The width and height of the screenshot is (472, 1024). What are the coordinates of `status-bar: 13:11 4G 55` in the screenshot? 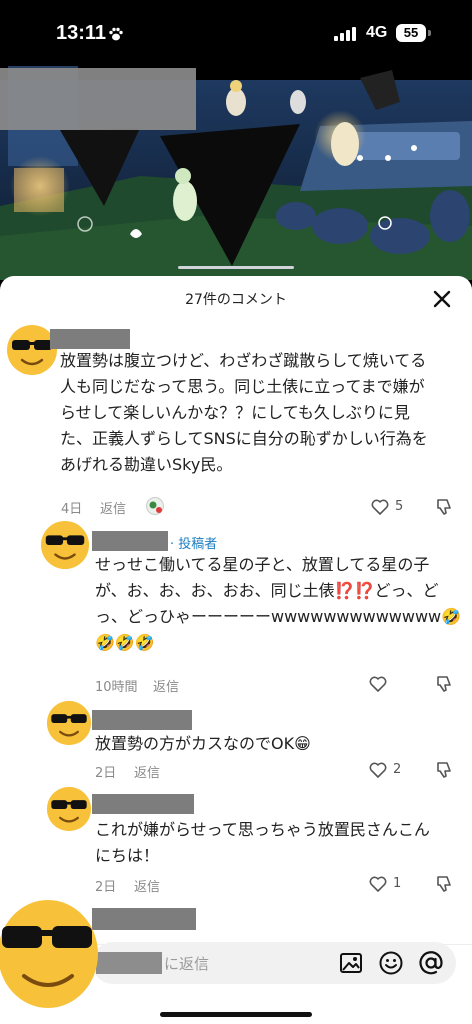 It's located at (236, 33).